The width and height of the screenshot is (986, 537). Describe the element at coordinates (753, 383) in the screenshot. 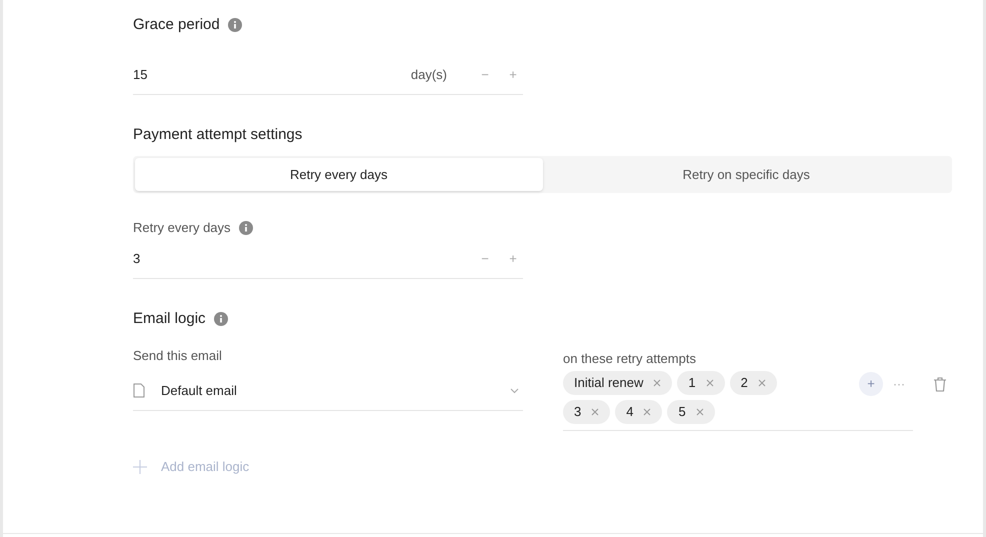

I see `attempt-tag: 2` at that location.